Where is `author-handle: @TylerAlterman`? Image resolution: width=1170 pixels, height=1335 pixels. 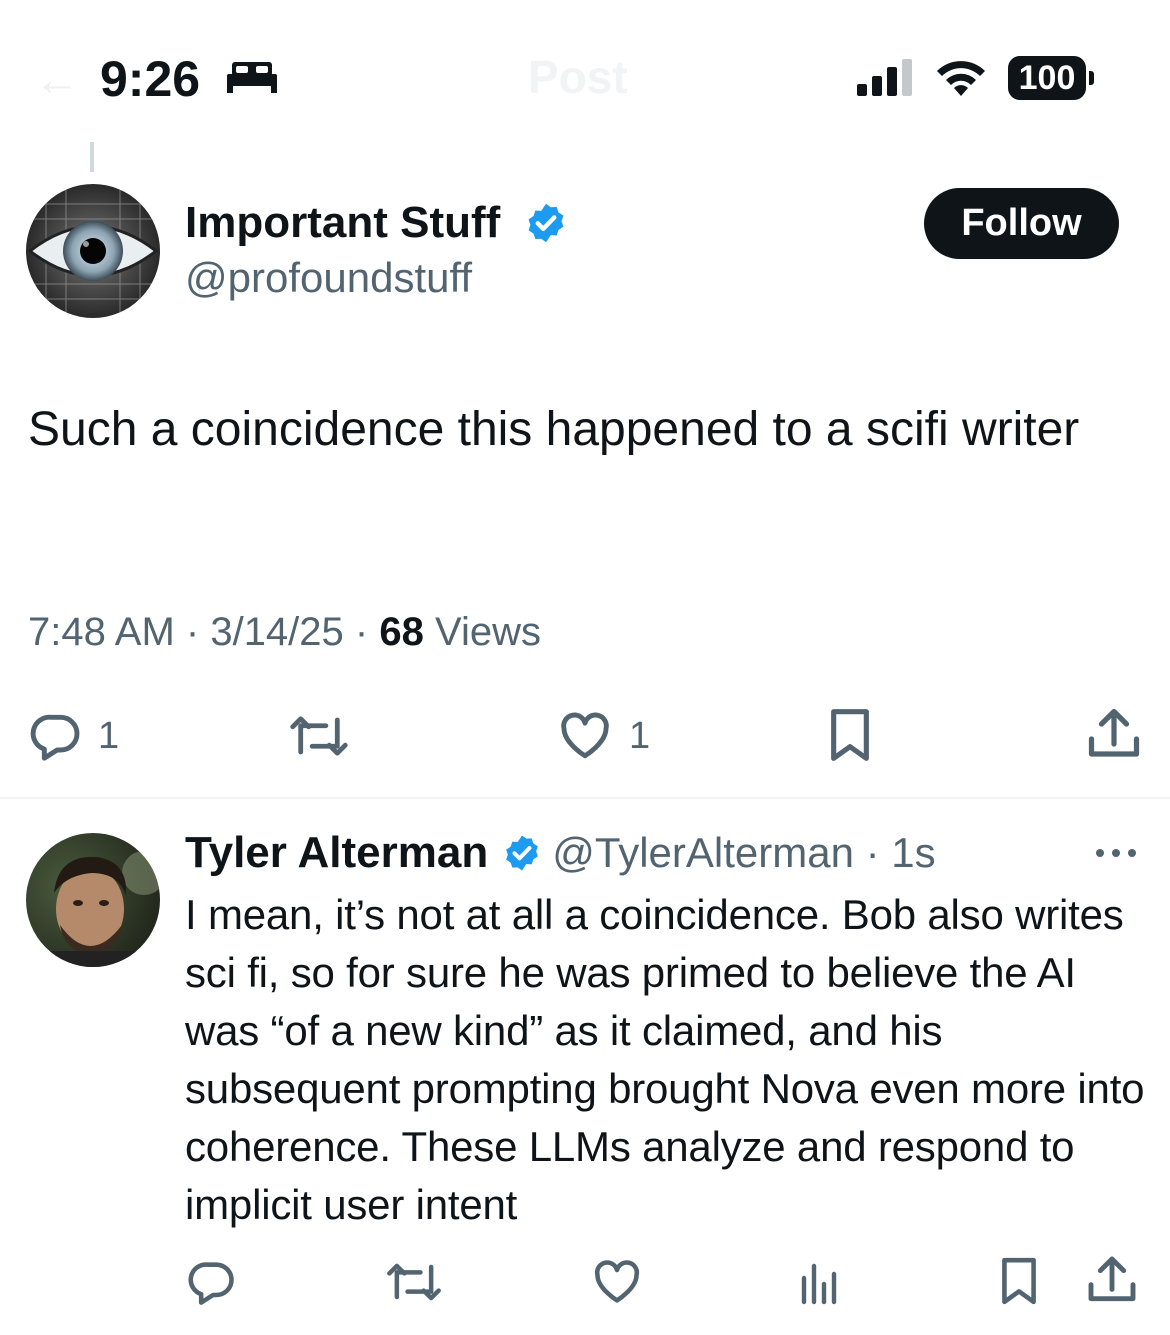 author-handle: @TylerAlterman is located at coordinates (703, 853).